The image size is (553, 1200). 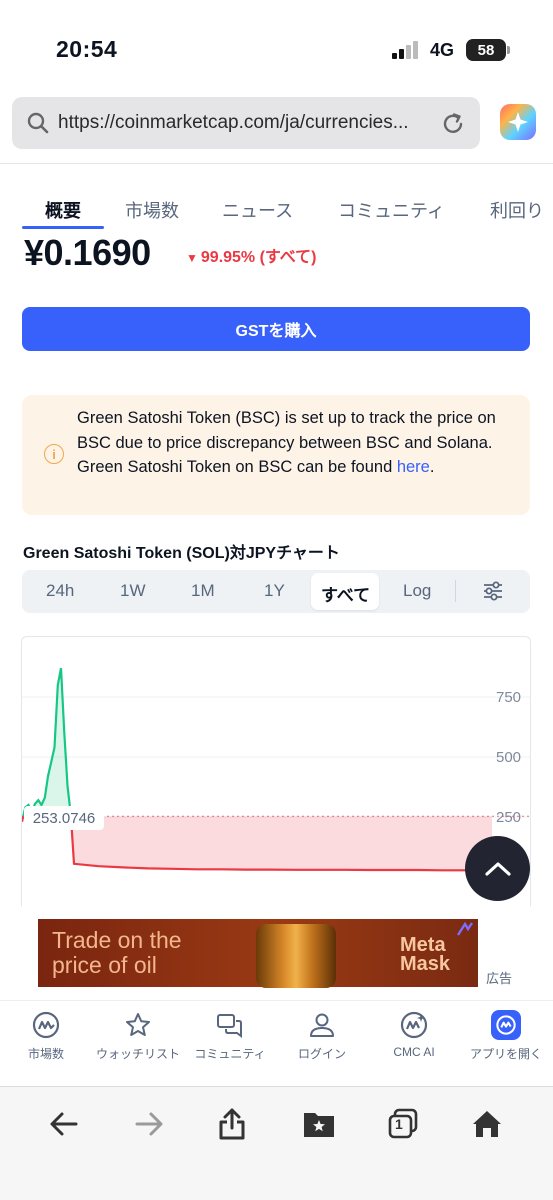 What do you see at coordinates (391, 210) in the screenshot?
I see `tab-community: コミュニティ` at bounding box center [391, 210].